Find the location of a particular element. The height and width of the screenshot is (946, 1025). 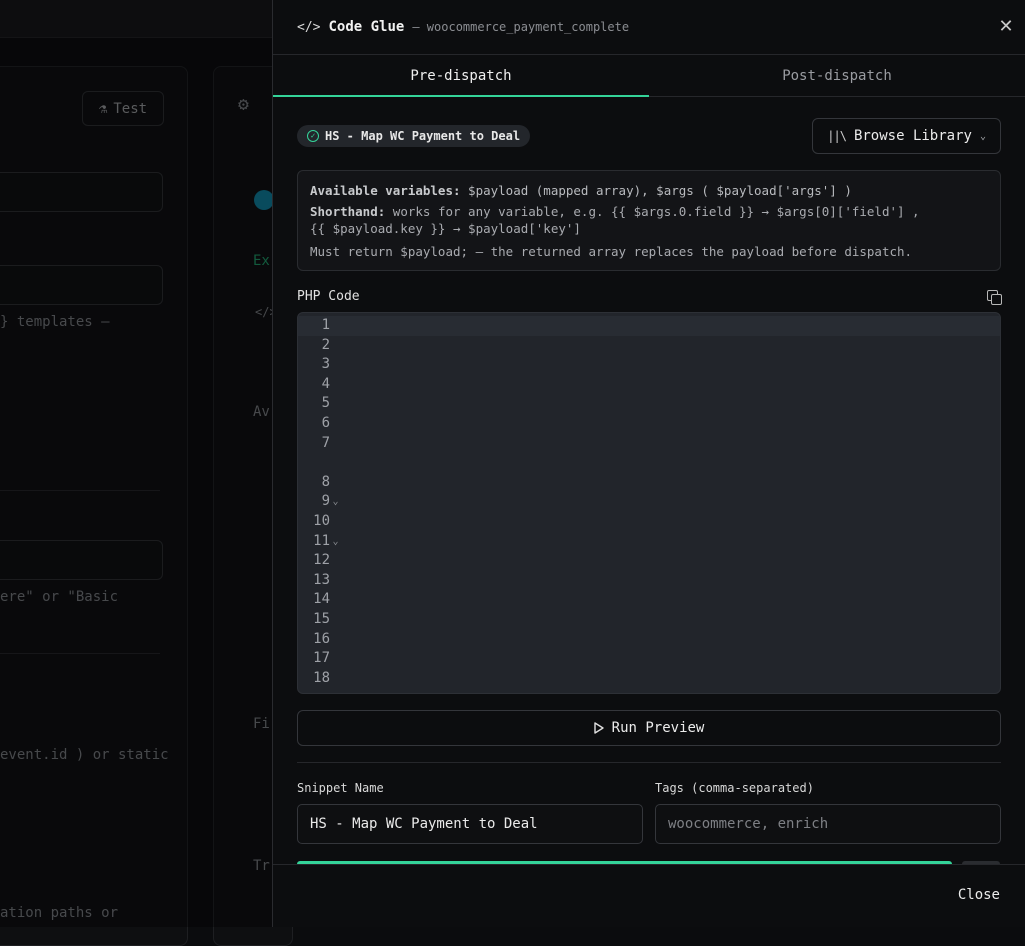

code-line: 3 is located at coordinates (325, 364).